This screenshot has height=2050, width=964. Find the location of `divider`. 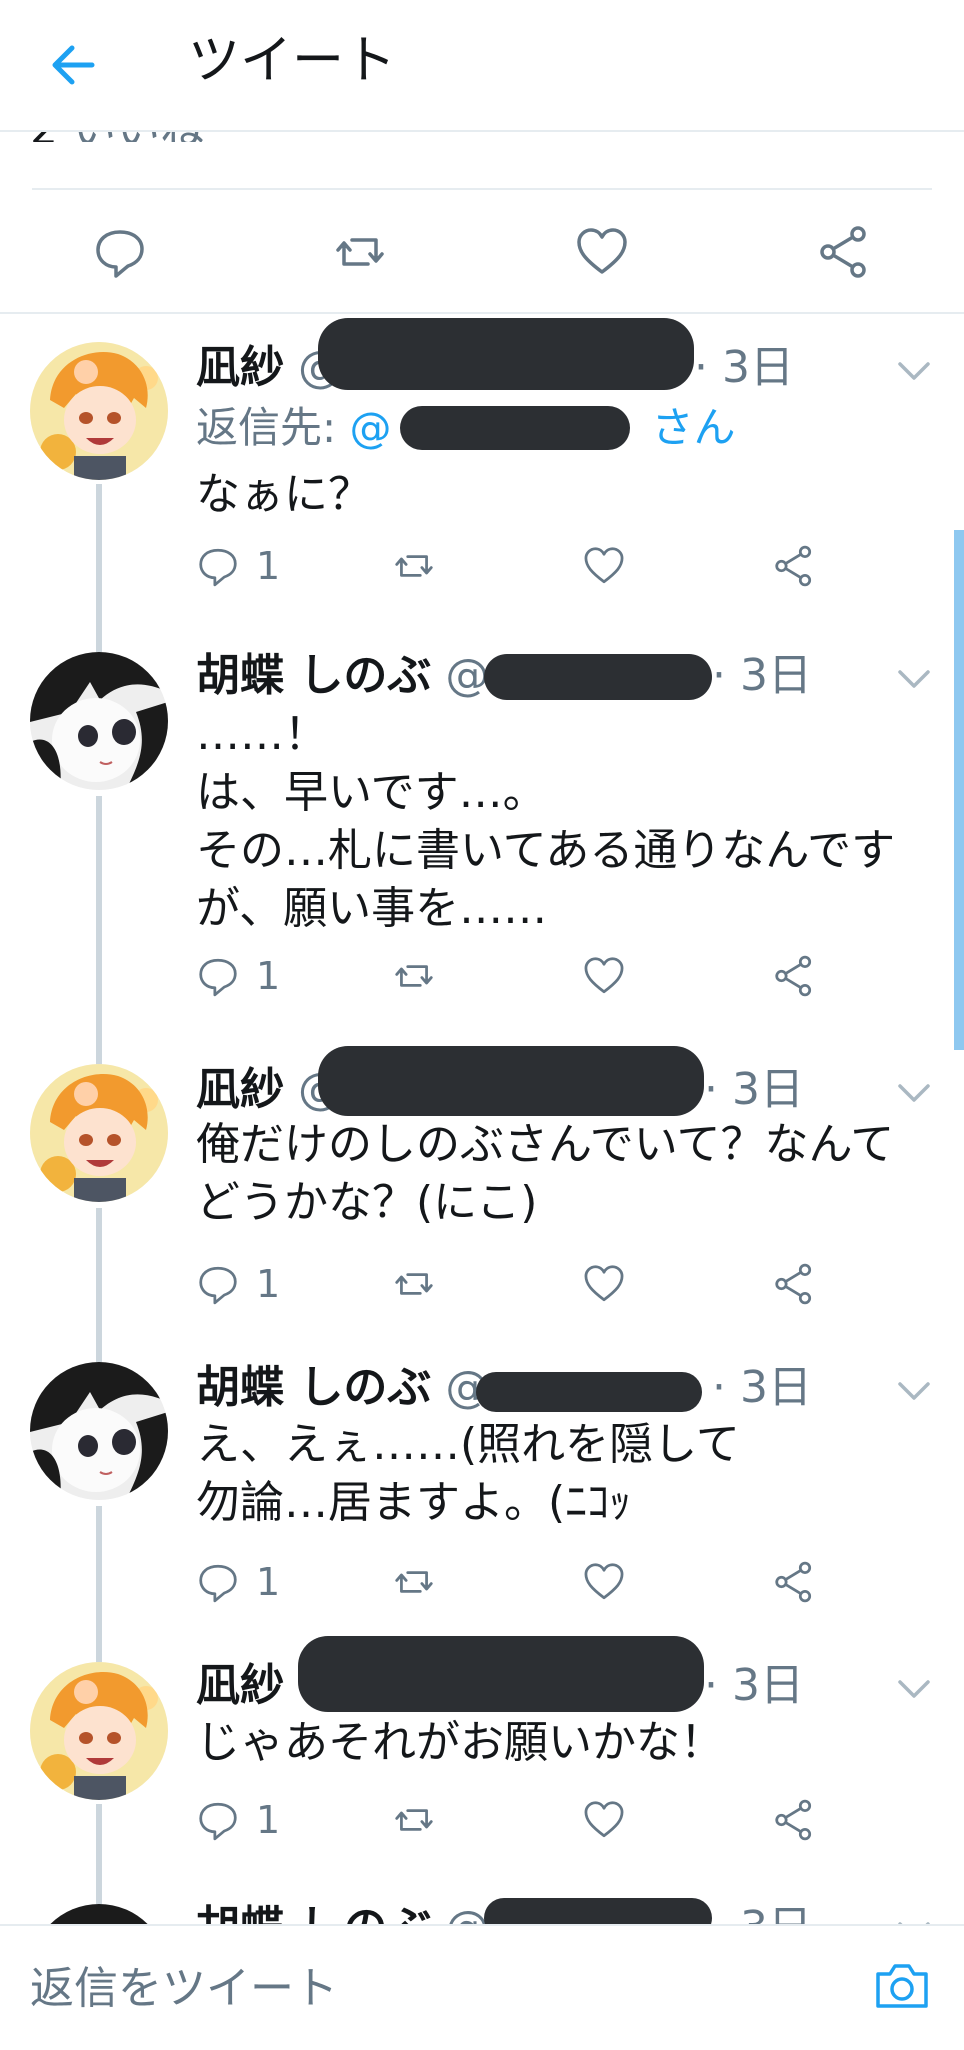

divider is located at coordinates (482, 313).